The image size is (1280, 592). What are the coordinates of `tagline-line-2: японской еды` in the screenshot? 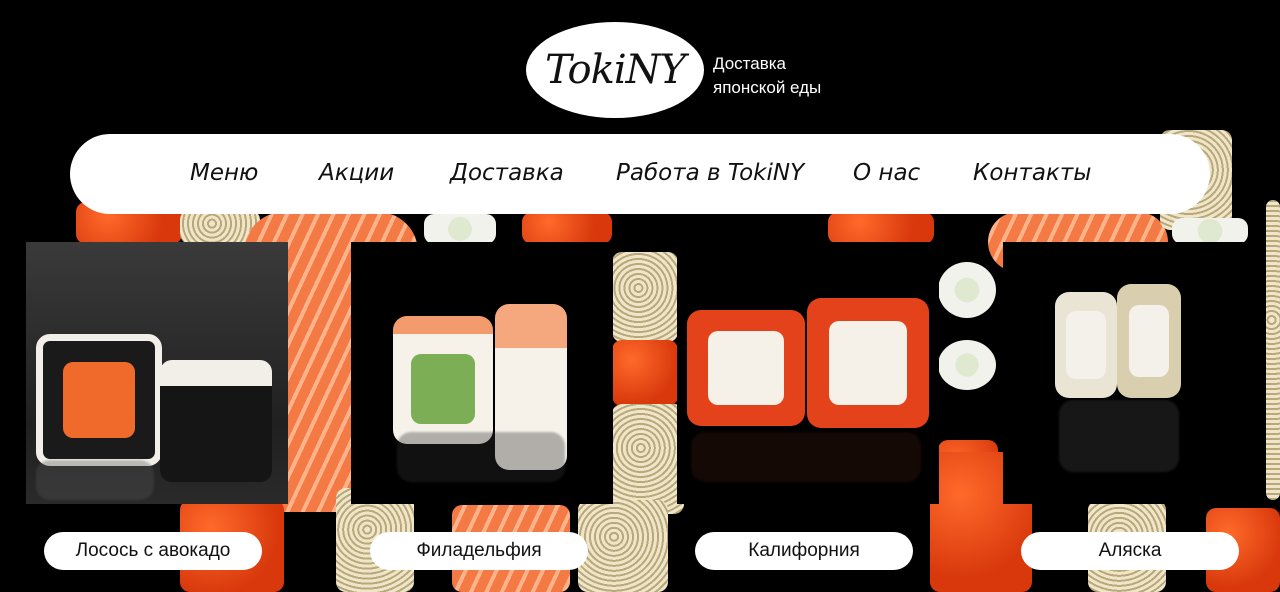 It's located at (767, 87).